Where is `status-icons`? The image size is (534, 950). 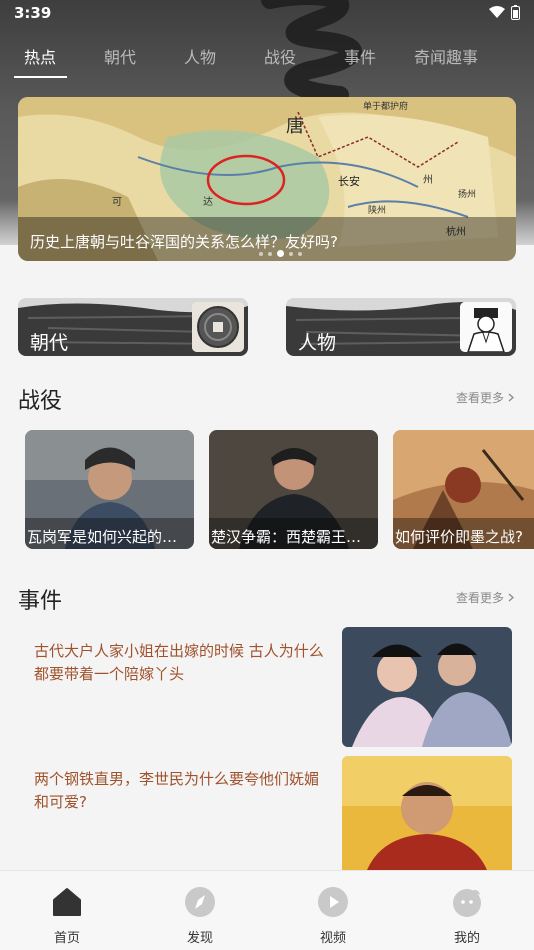 status-icons is located at coordinates (504, 12).